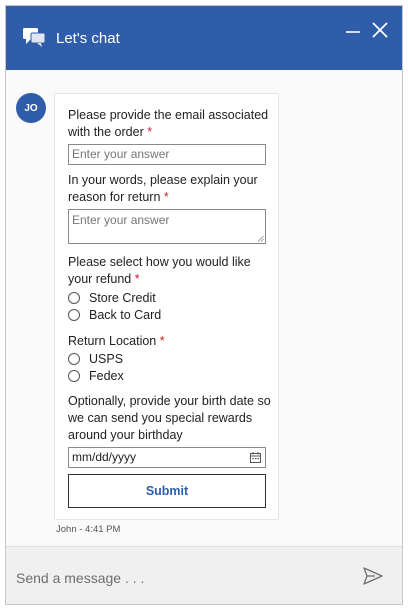 The height and width of the screenshot is (610, 408). Describe the element at coordinates (353, 30) in the screenshot. I see `minimize-icon` at that location.